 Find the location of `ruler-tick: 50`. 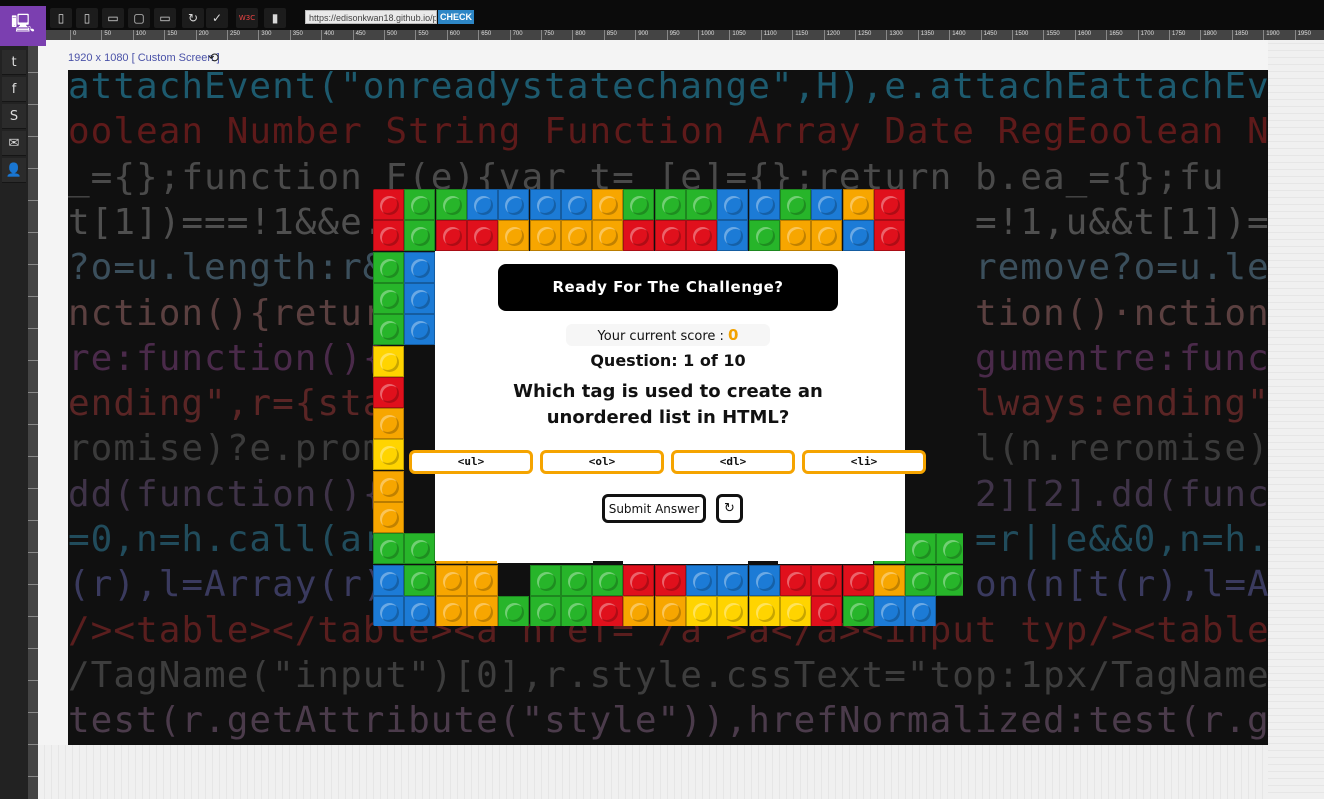

ruler-tick: 50 is located at coordinates (117, 35).